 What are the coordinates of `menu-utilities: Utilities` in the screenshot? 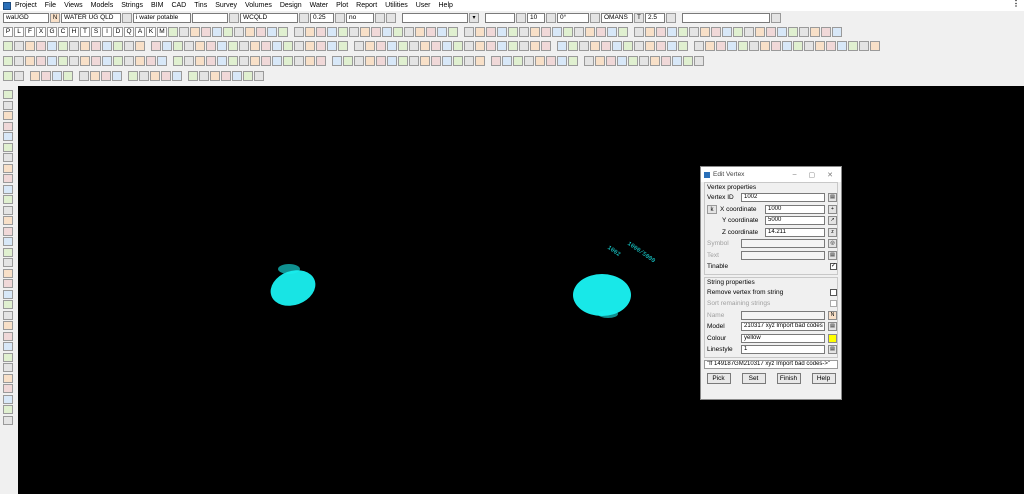 It's located at (396, 5).